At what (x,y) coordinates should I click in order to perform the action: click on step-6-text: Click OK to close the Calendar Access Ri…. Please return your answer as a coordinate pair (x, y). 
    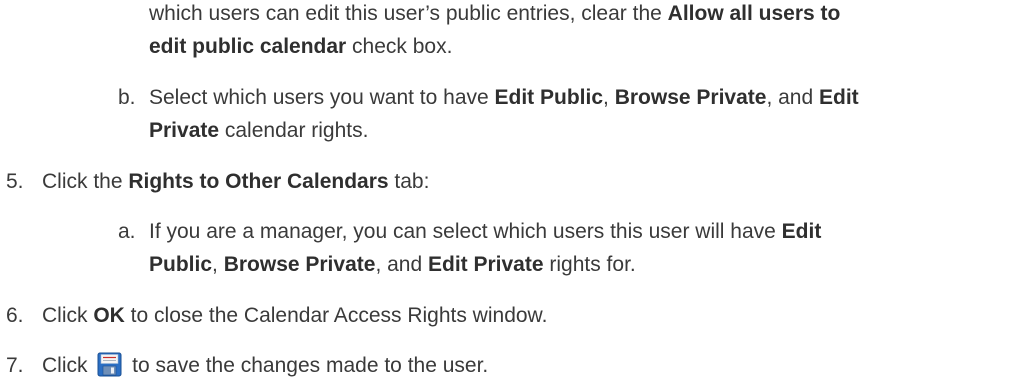
    Looking at the image, I should click on (294, 316).